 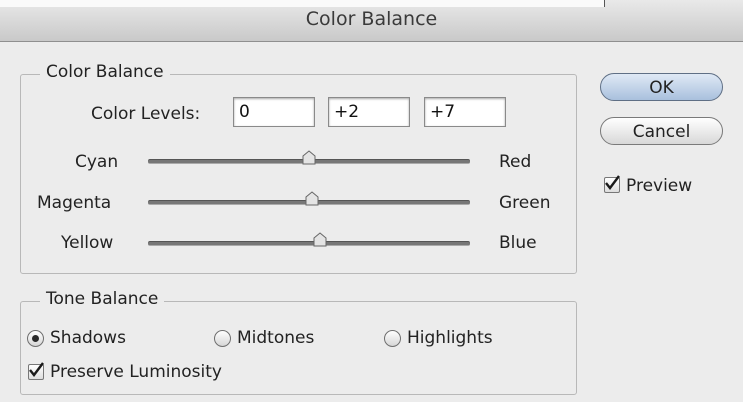 What do you see at coordinates (97, 162) in the screenshot?
I see `slider-cyan-label: Cyan` at bounding box center [97, 162].